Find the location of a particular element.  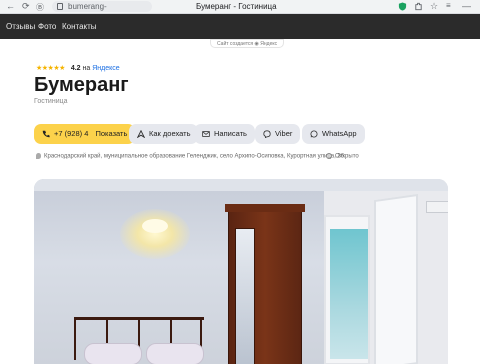

nav-link-contacts: Контакты is located at coordinates (79, 26).